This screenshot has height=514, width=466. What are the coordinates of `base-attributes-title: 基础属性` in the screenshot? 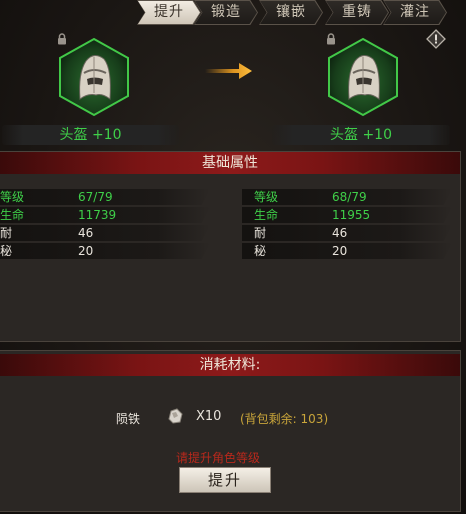 It's located at (230, 163).